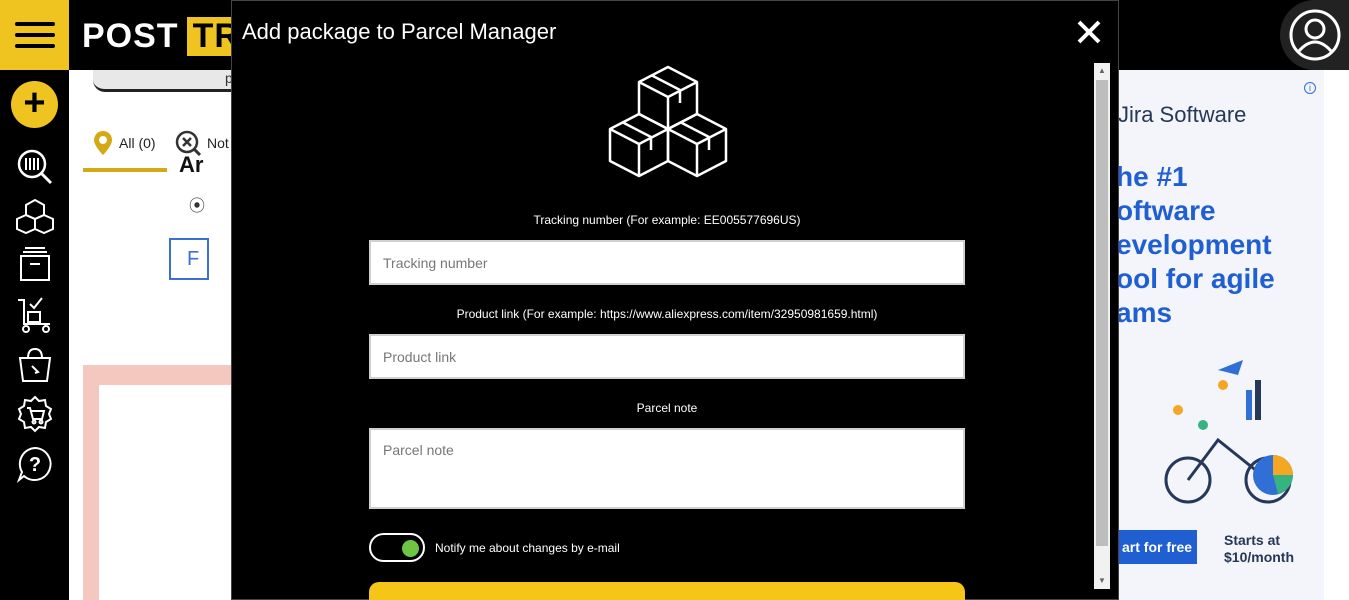 The image size is (1349, 600). Describe the element at coordinates (35, 167) in the screenshot. I see `barcode-search-icon` at that location.